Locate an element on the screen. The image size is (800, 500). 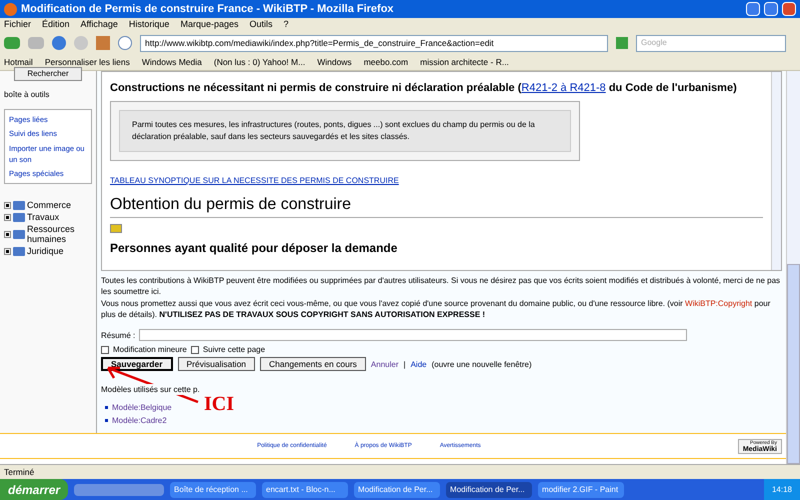
article-link: R421-2 à R421-8 is located at coordinates (563, 88).